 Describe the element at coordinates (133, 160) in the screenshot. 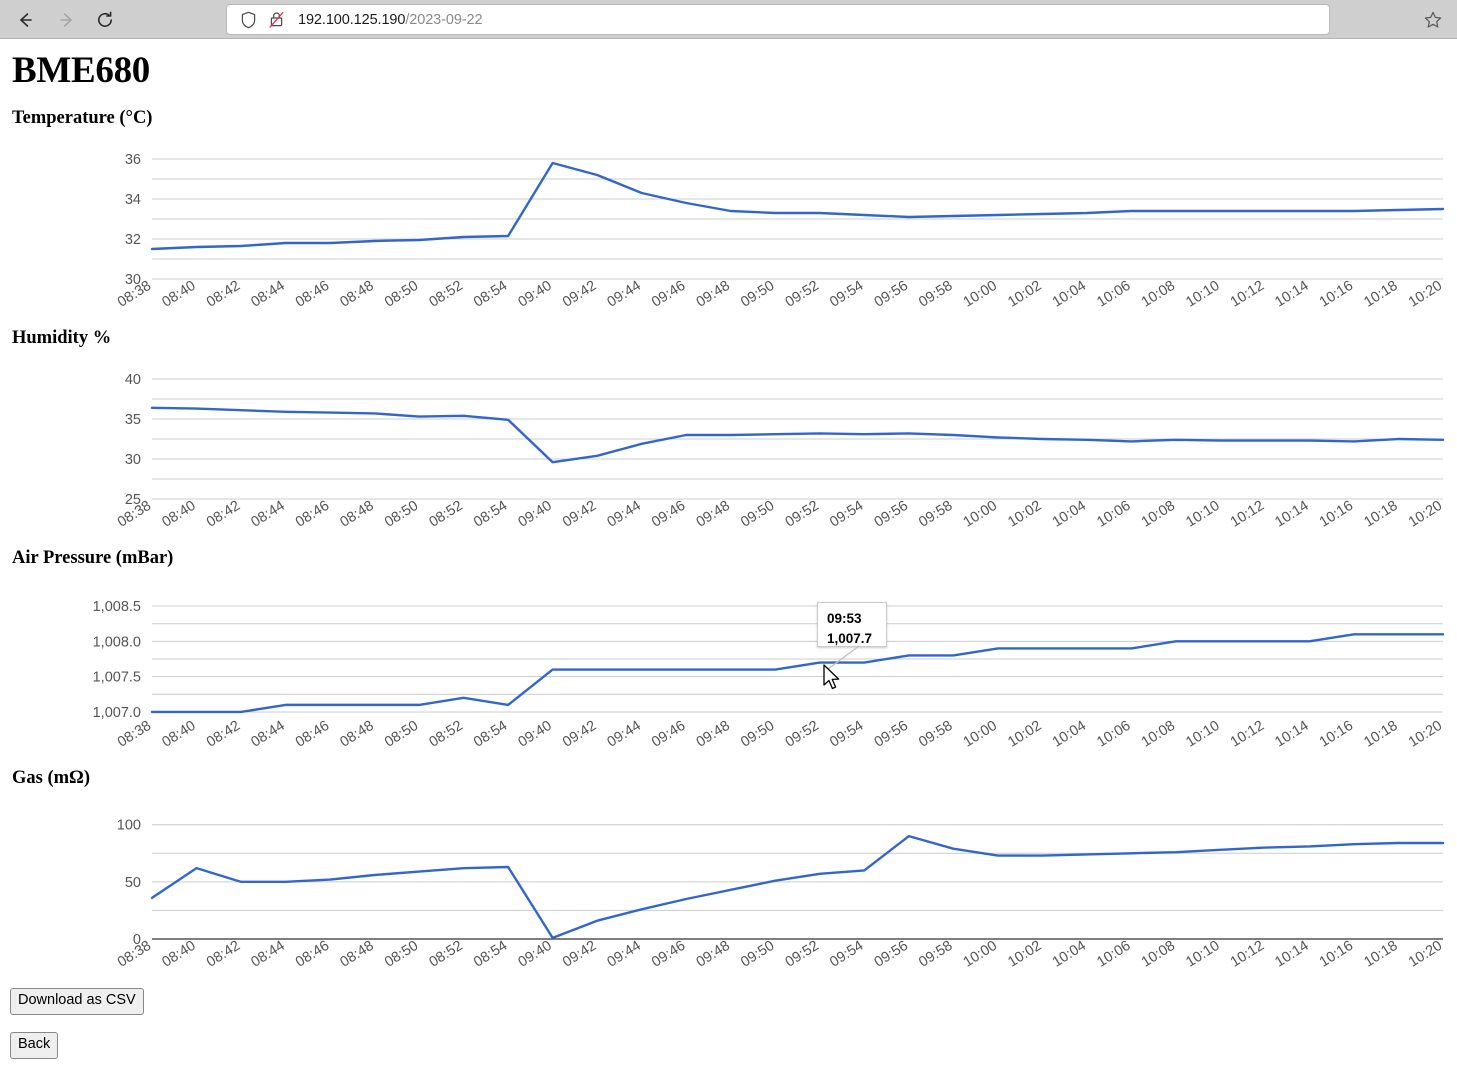

I see `y-axis-tick-label: 36` at that location.